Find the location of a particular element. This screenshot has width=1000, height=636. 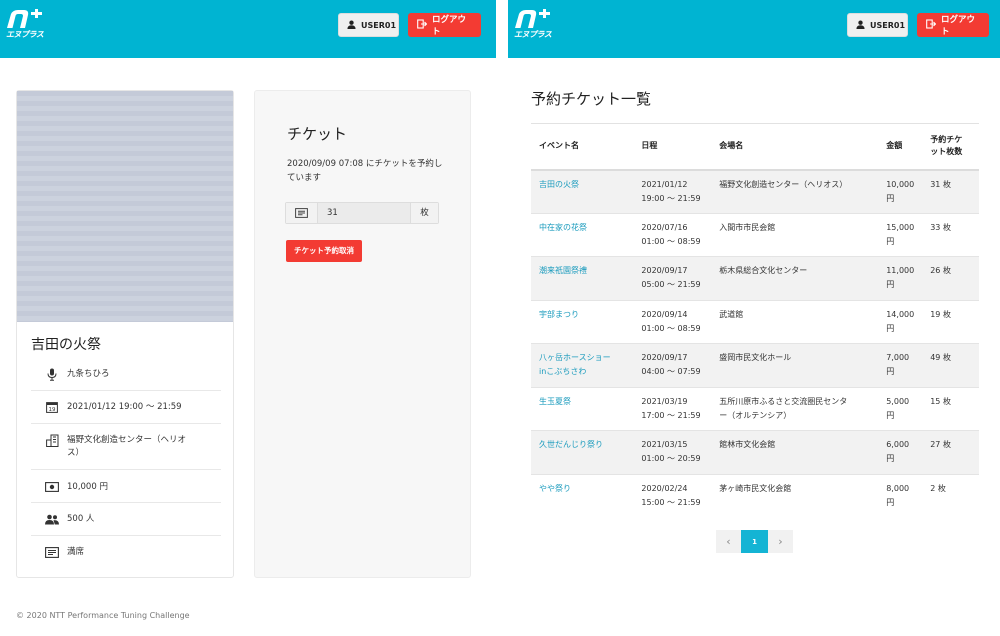

event-date: 2021/03/19 is located at coordinates (664, 401).